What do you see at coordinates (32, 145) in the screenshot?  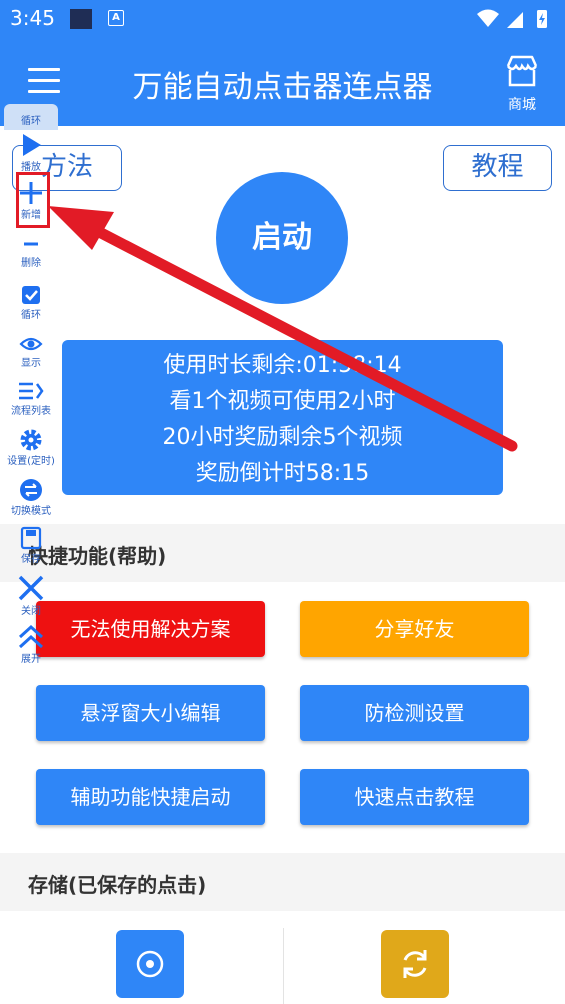 I see `play-icon` at bounding box center [32, 145].